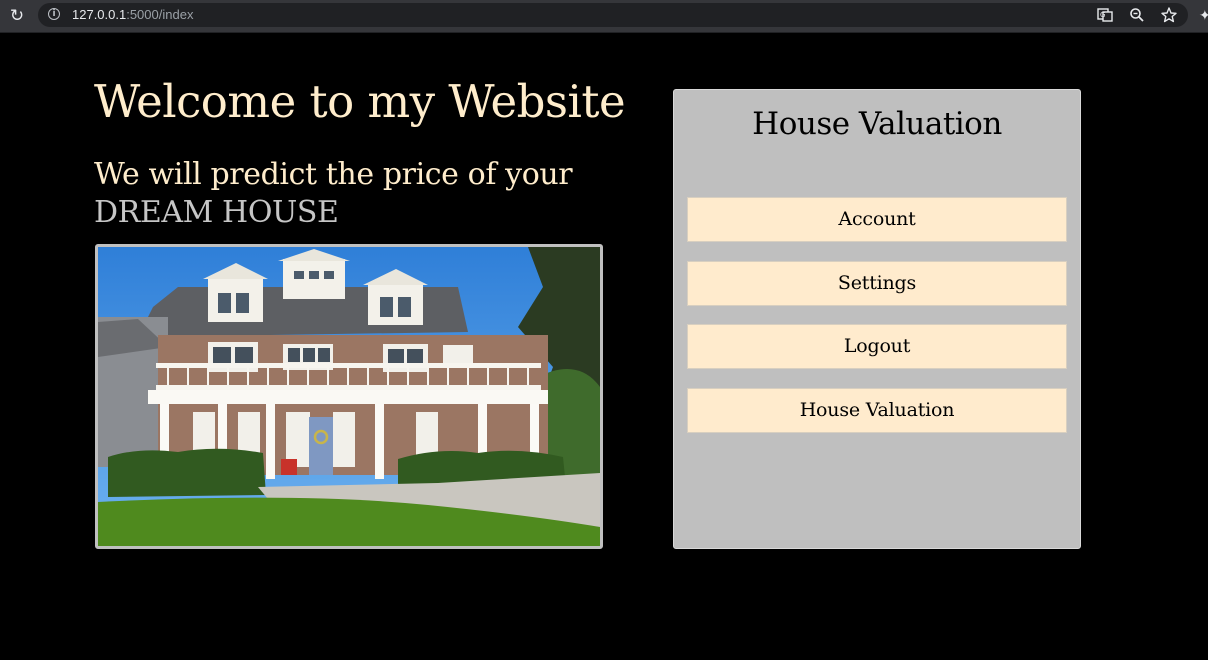 The image size is (1208, 660). I want to click on info-icon: i, so click(54, 14).